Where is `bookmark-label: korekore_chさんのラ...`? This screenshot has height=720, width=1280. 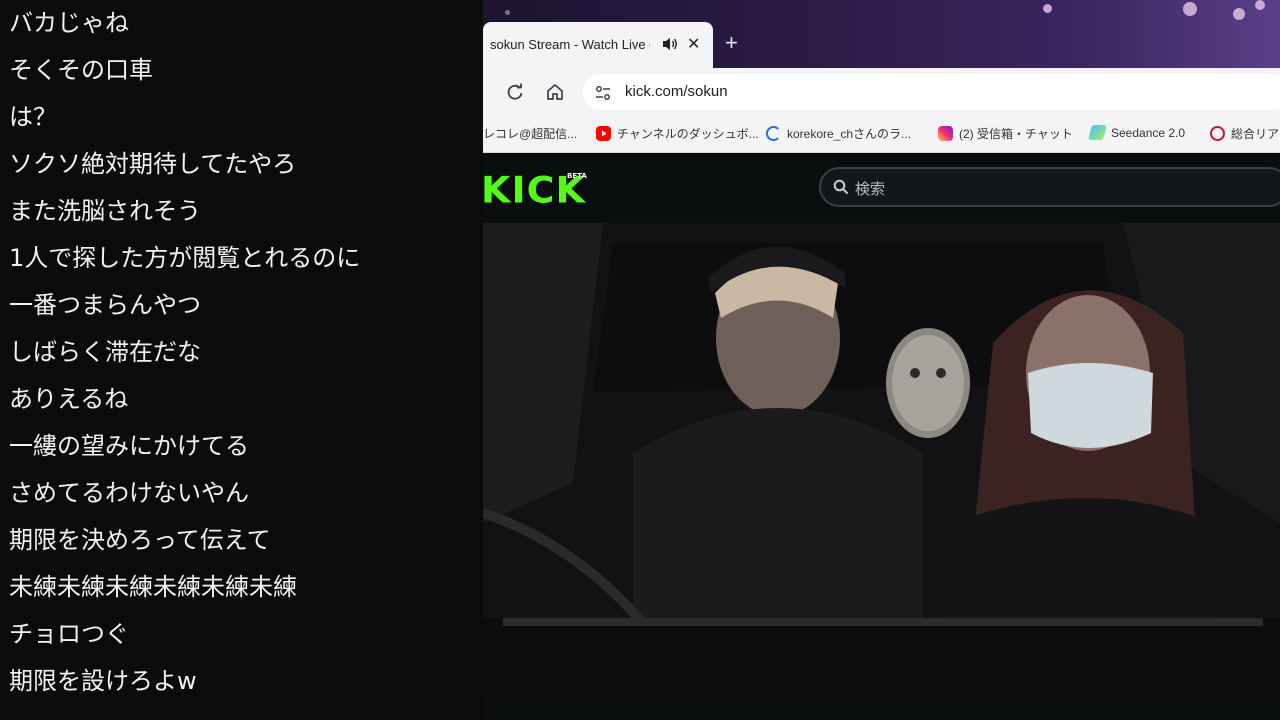
bookmark-label: korekore_chさんのラ... is located at coordinates (849, 134).